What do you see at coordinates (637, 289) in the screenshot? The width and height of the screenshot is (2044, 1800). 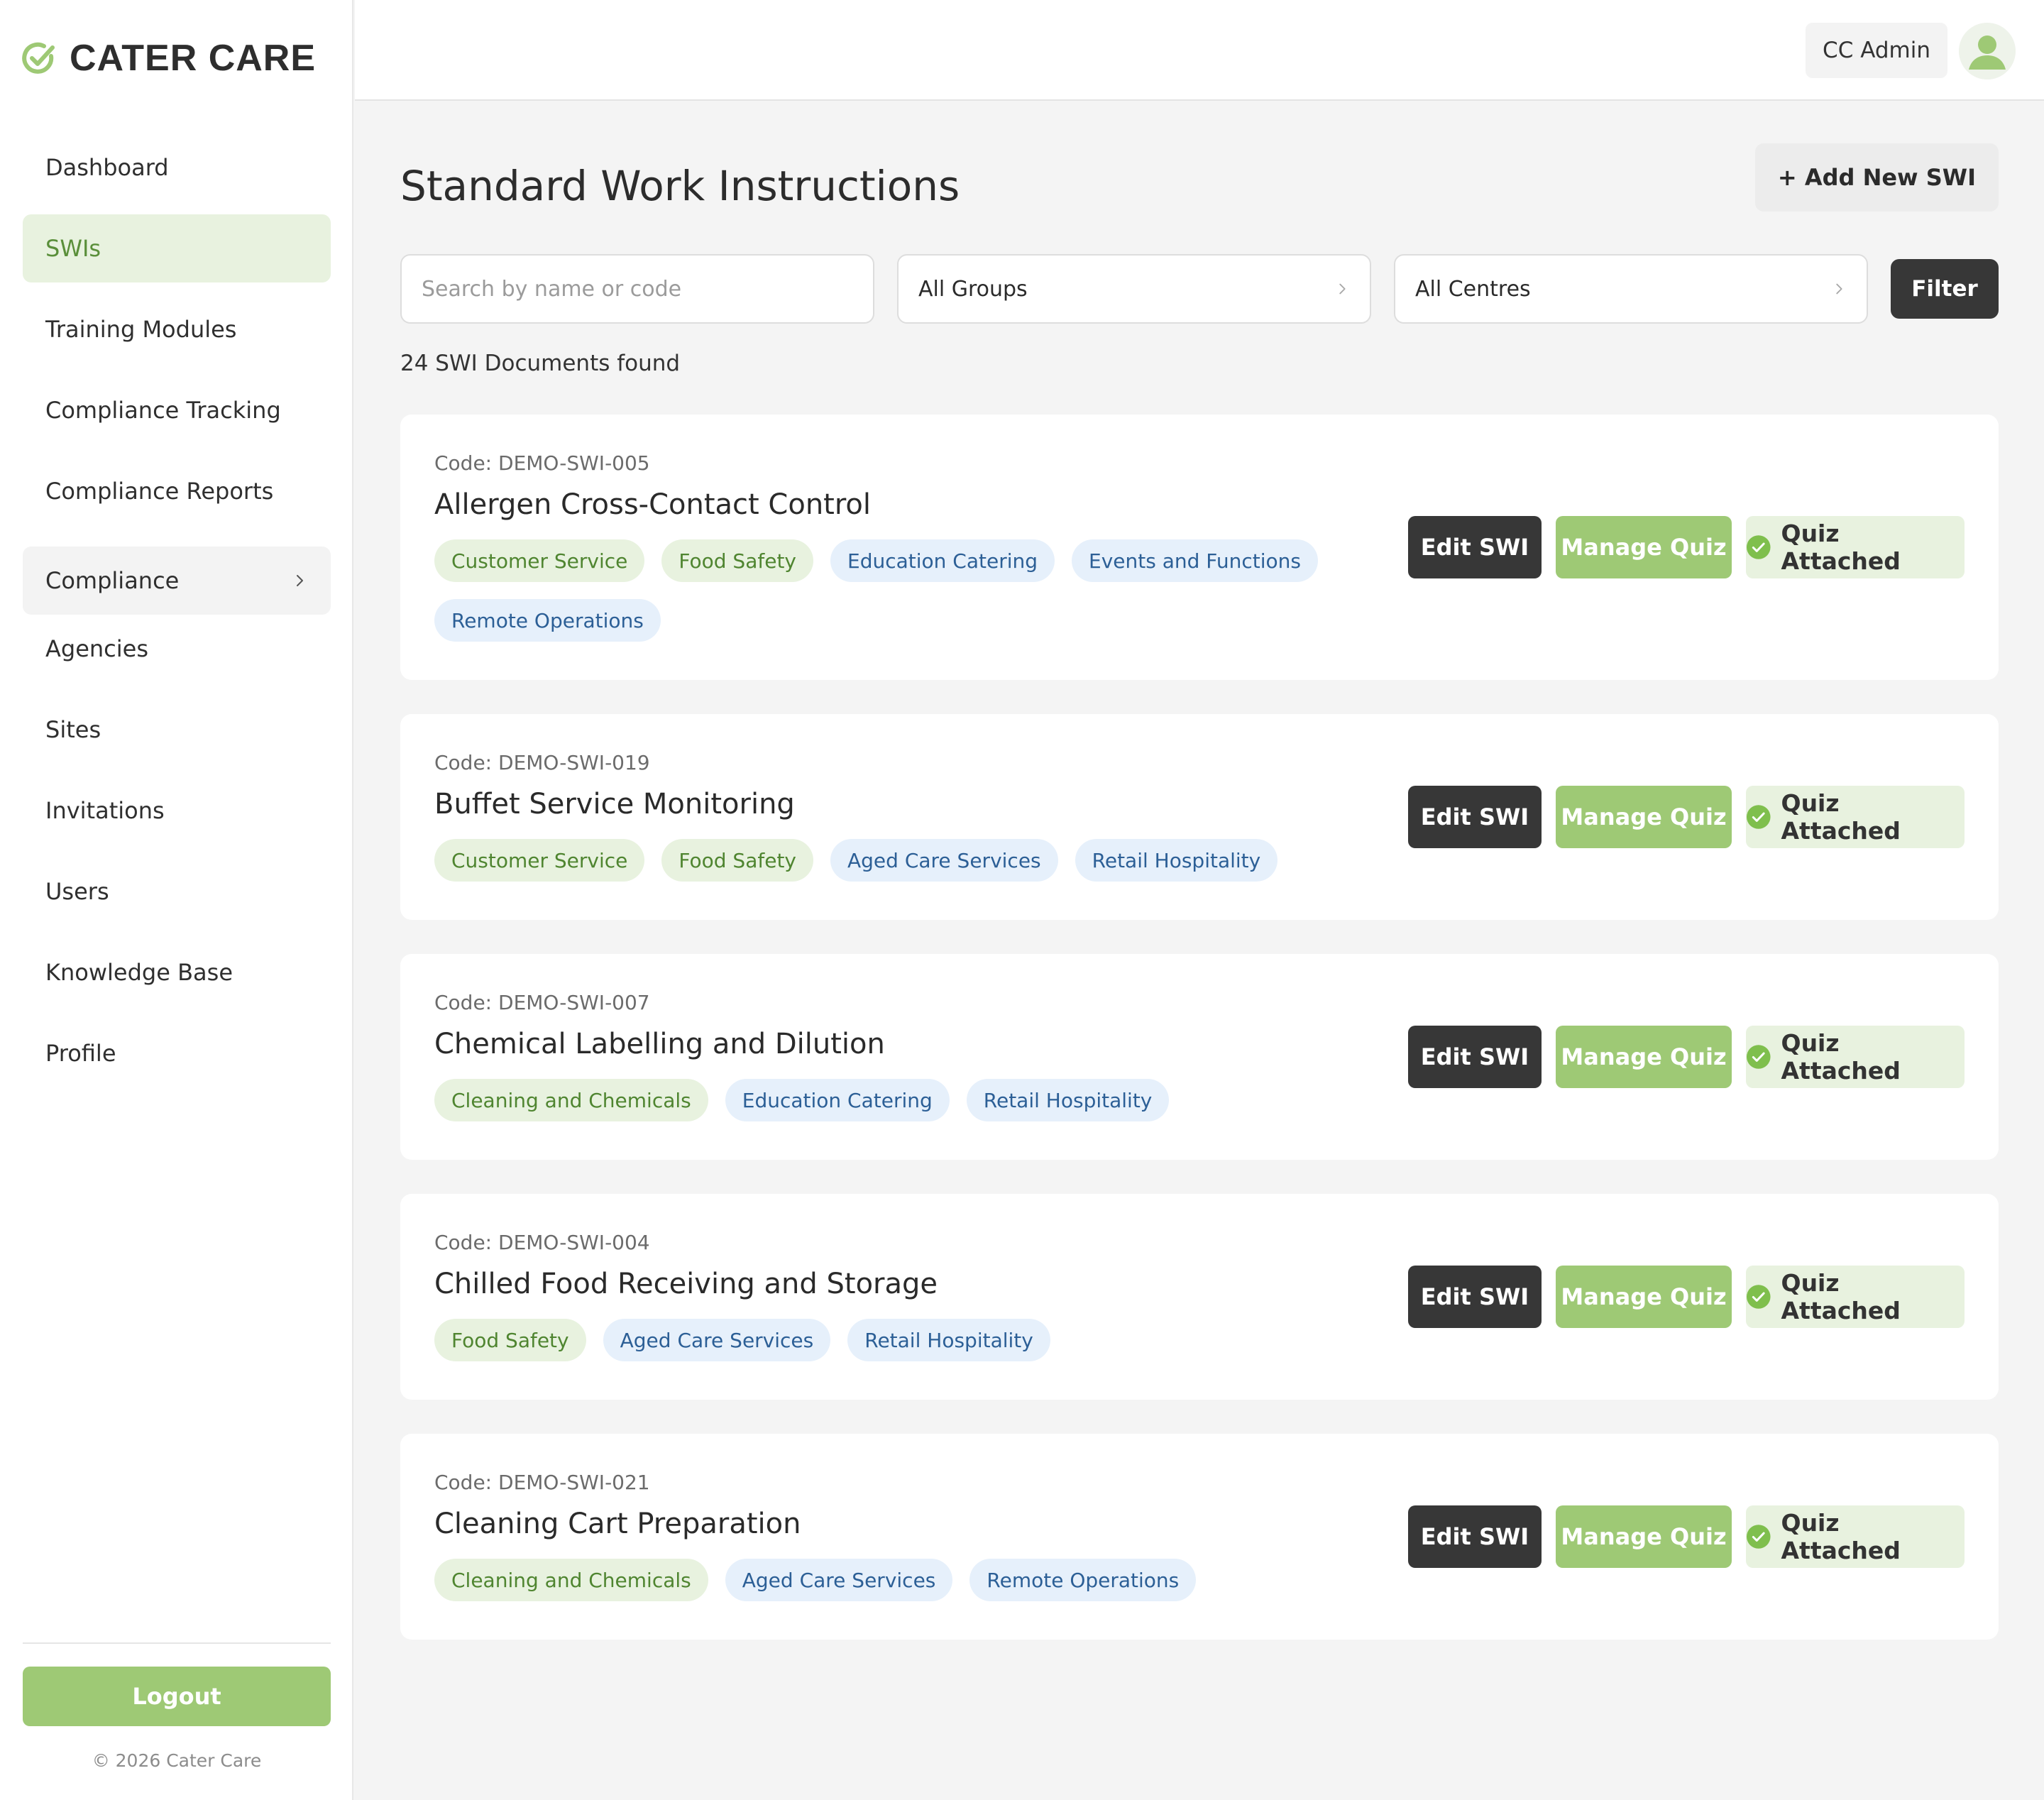 I see `search-input` at bounding box center [637, 289].